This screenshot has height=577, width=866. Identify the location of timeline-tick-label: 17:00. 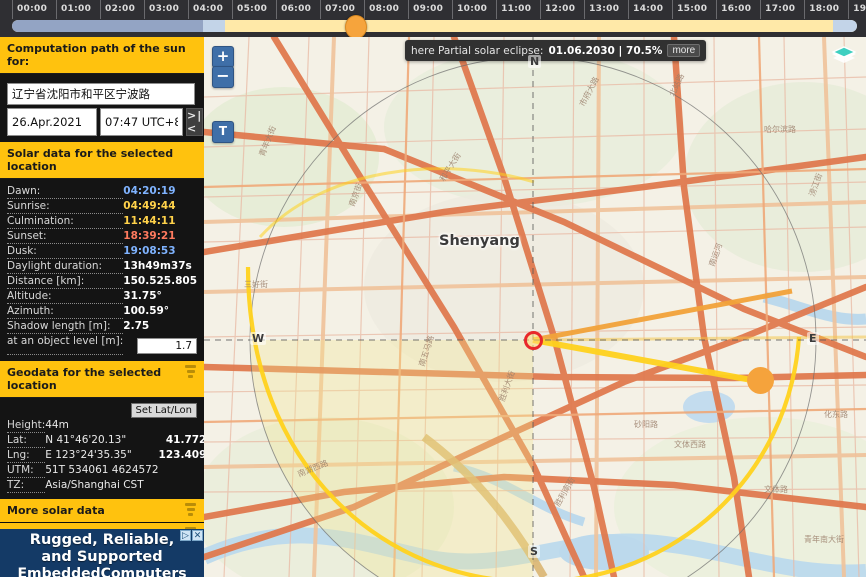
(780, 9).